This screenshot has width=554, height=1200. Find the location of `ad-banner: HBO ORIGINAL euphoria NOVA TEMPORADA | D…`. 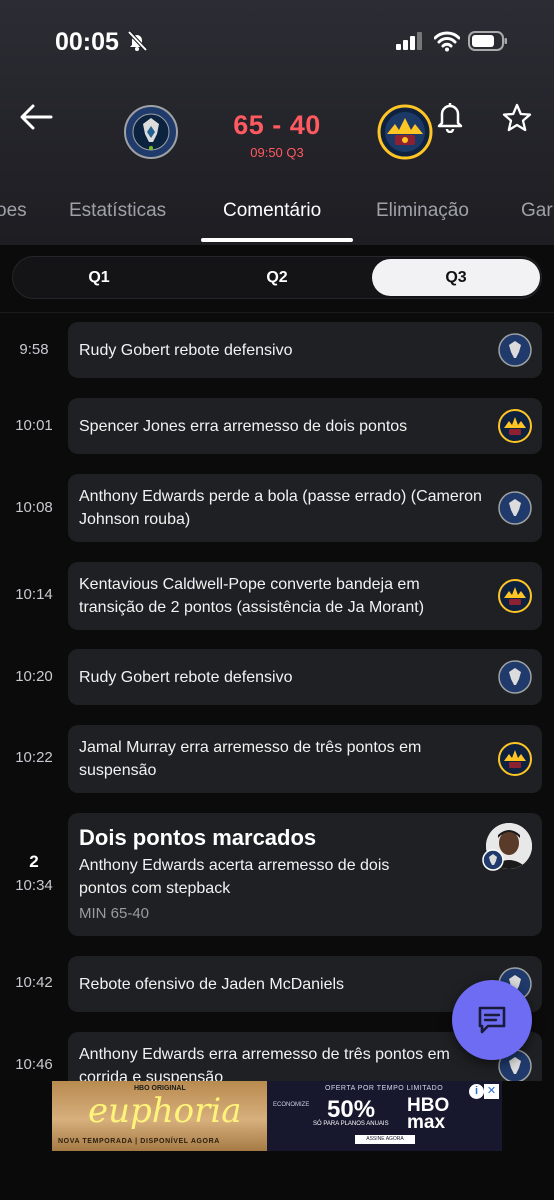

ad-banner: HBO ORIGINAL euphoria NOVA TEMPORADA | D… is located at coordinates (277, 1116).